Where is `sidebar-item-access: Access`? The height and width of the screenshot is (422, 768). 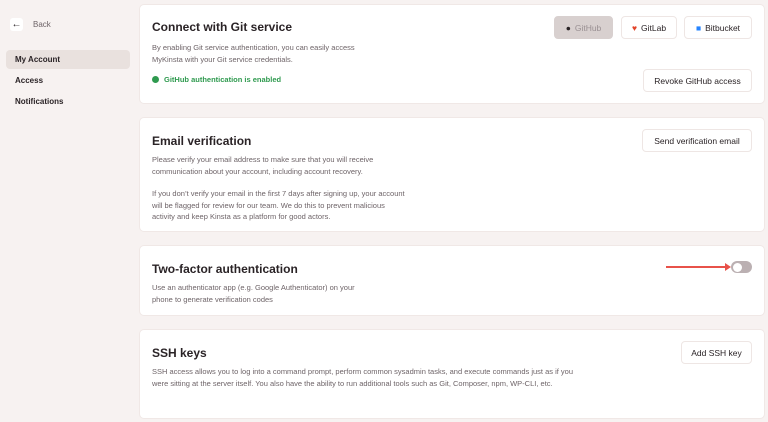 sidebar-item-access: Access is located at coordinates (68, 80).